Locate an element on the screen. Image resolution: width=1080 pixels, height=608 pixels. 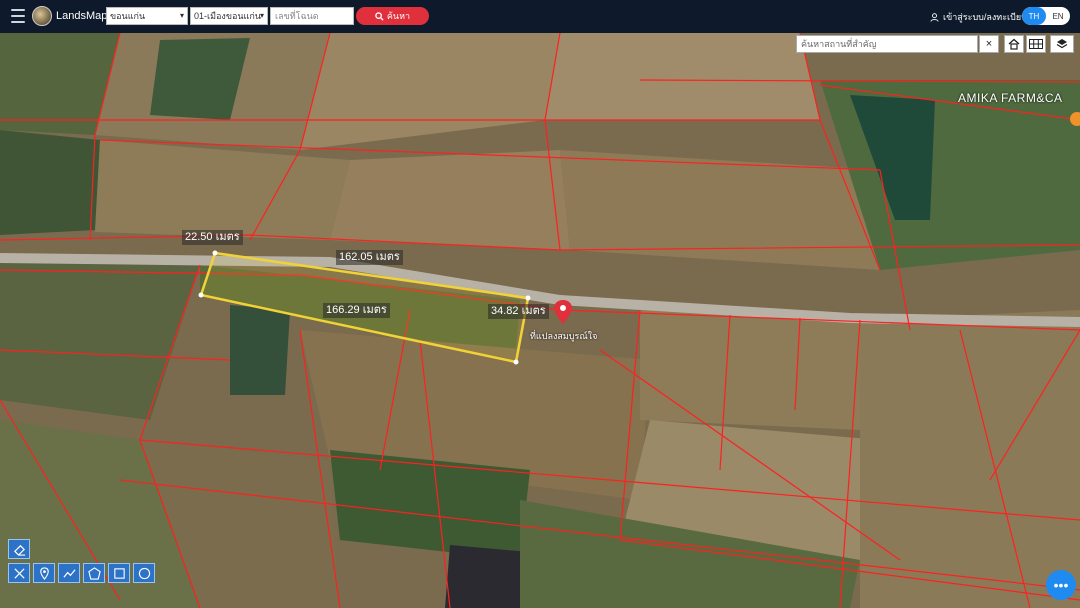
place-search-input: ค้นหาสถานที่สำคัญ is located at coordinates (887, 44).